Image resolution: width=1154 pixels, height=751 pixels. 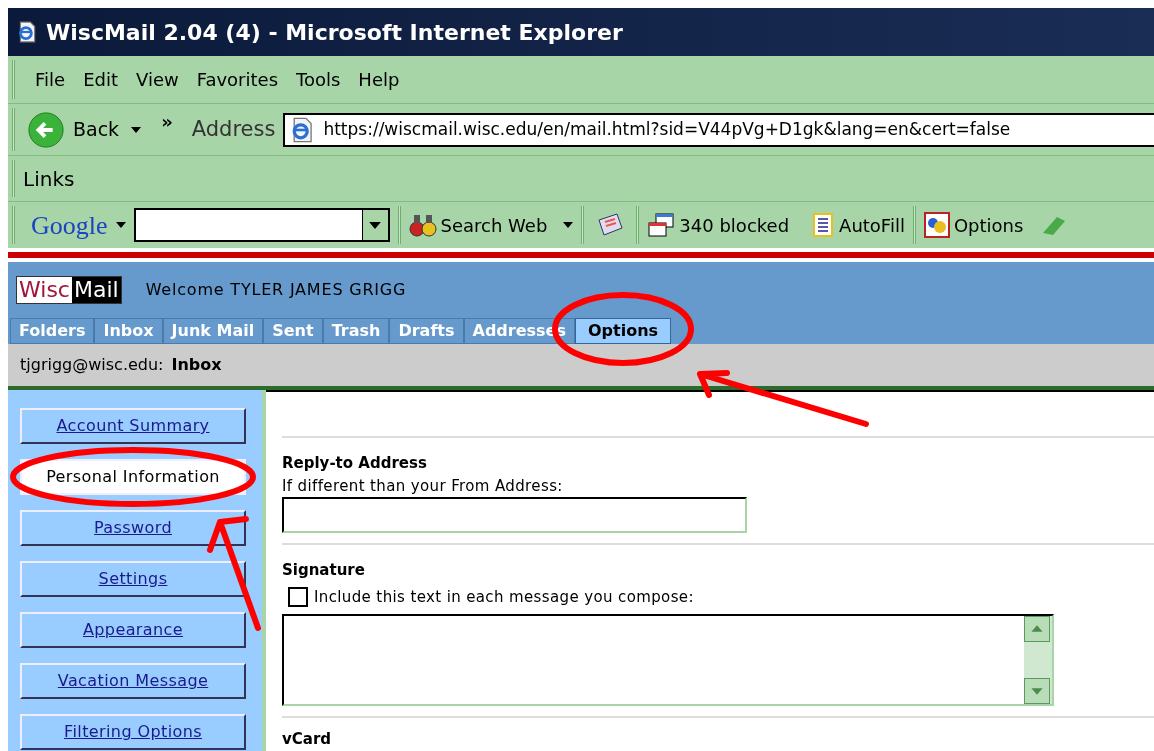 What do you see at coordinates (49, 178) in the screenshot?
I see `links-label: Links` at bounding box center [49, 178].